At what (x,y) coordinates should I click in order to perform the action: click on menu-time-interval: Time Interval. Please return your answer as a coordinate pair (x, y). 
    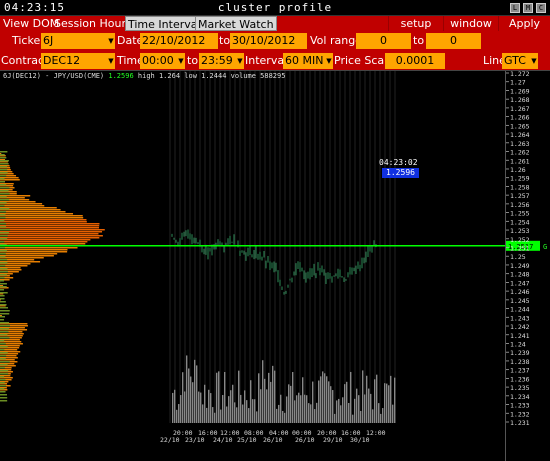
    Looking at the image, I should click on (164, 23).